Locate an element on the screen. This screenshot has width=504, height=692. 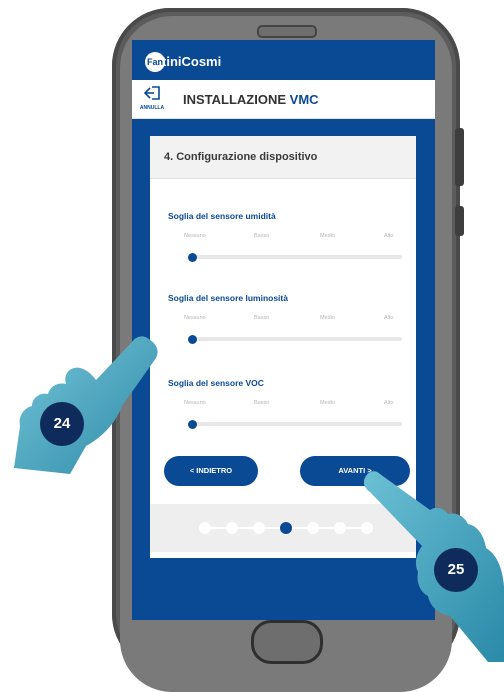
phone-home-button is located at coordinates (287, 642).